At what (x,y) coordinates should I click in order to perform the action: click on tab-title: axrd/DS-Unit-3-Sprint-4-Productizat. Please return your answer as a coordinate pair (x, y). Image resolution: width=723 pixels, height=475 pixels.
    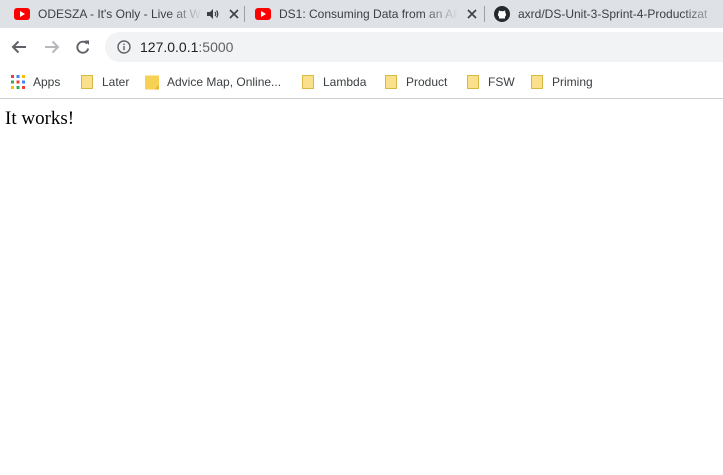
    Looking at the image, I should click on (613, 14).